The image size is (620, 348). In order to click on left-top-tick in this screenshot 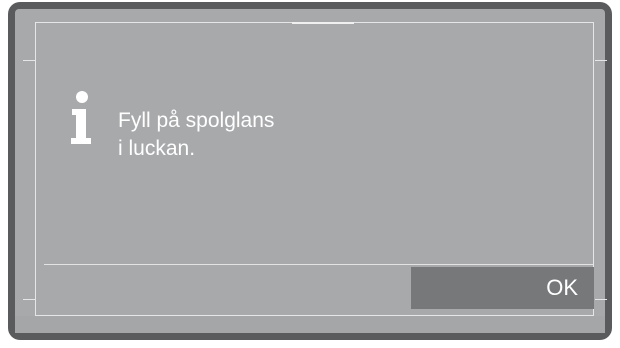, I will do `click(29, 60)`.